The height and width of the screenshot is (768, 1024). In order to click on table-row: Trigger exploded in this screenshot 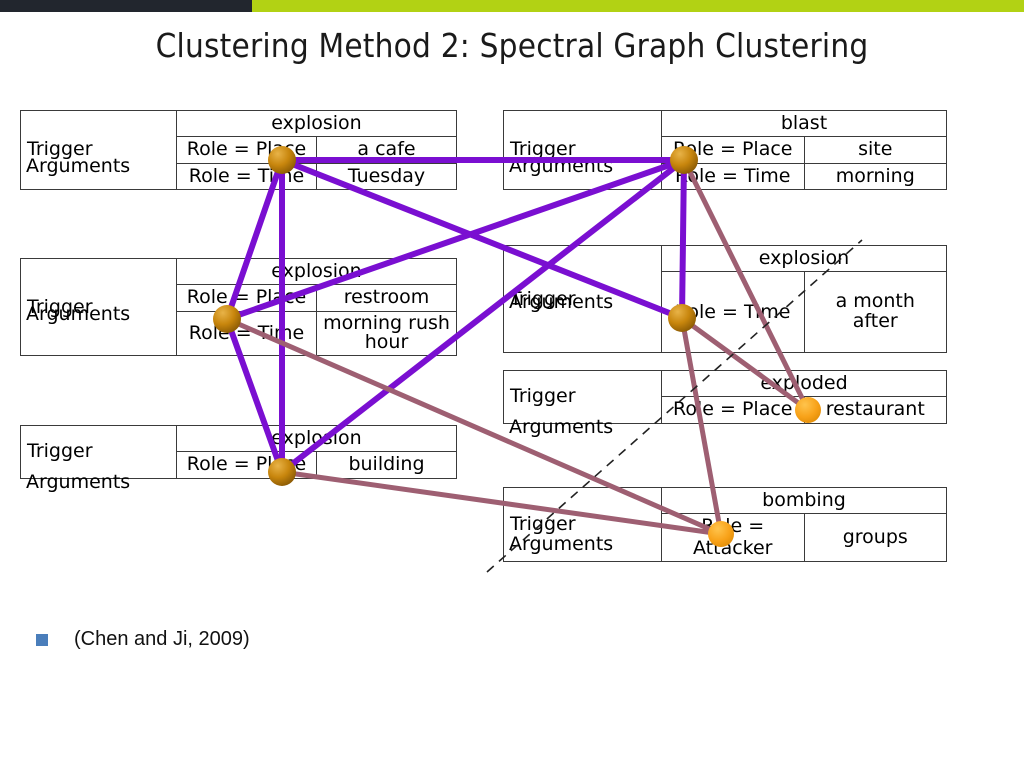, I will do `click(725, 396)`.